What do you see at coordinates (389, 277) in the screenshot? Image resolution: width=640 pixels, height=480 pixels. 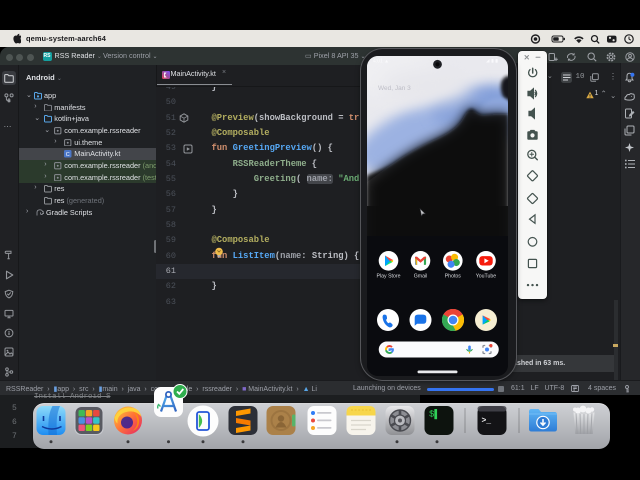 I see `svg-text: Play Store` at bounding box center [389, 277].